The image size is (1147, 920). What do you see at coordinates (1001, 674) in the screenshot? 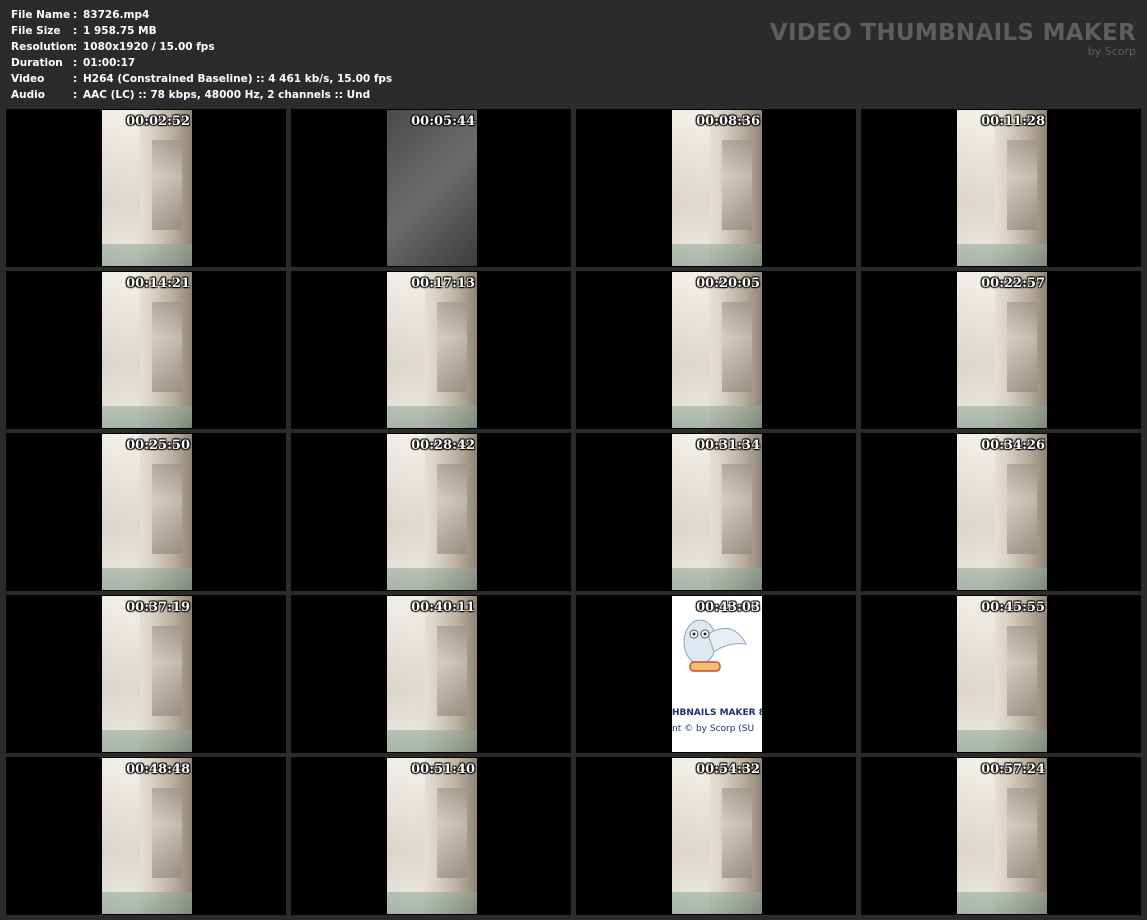
I see `thumbnail-cell: 00:45:55` at bounding box center [1001, 674].